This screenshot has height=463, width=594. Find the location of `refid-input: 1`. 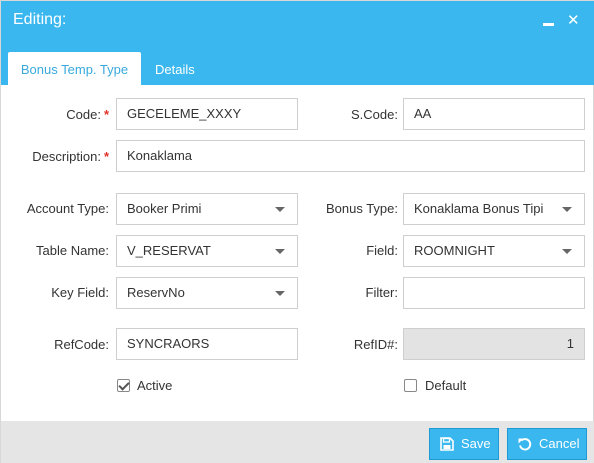

refid-input: 1 is located at coordinates (494, 344).